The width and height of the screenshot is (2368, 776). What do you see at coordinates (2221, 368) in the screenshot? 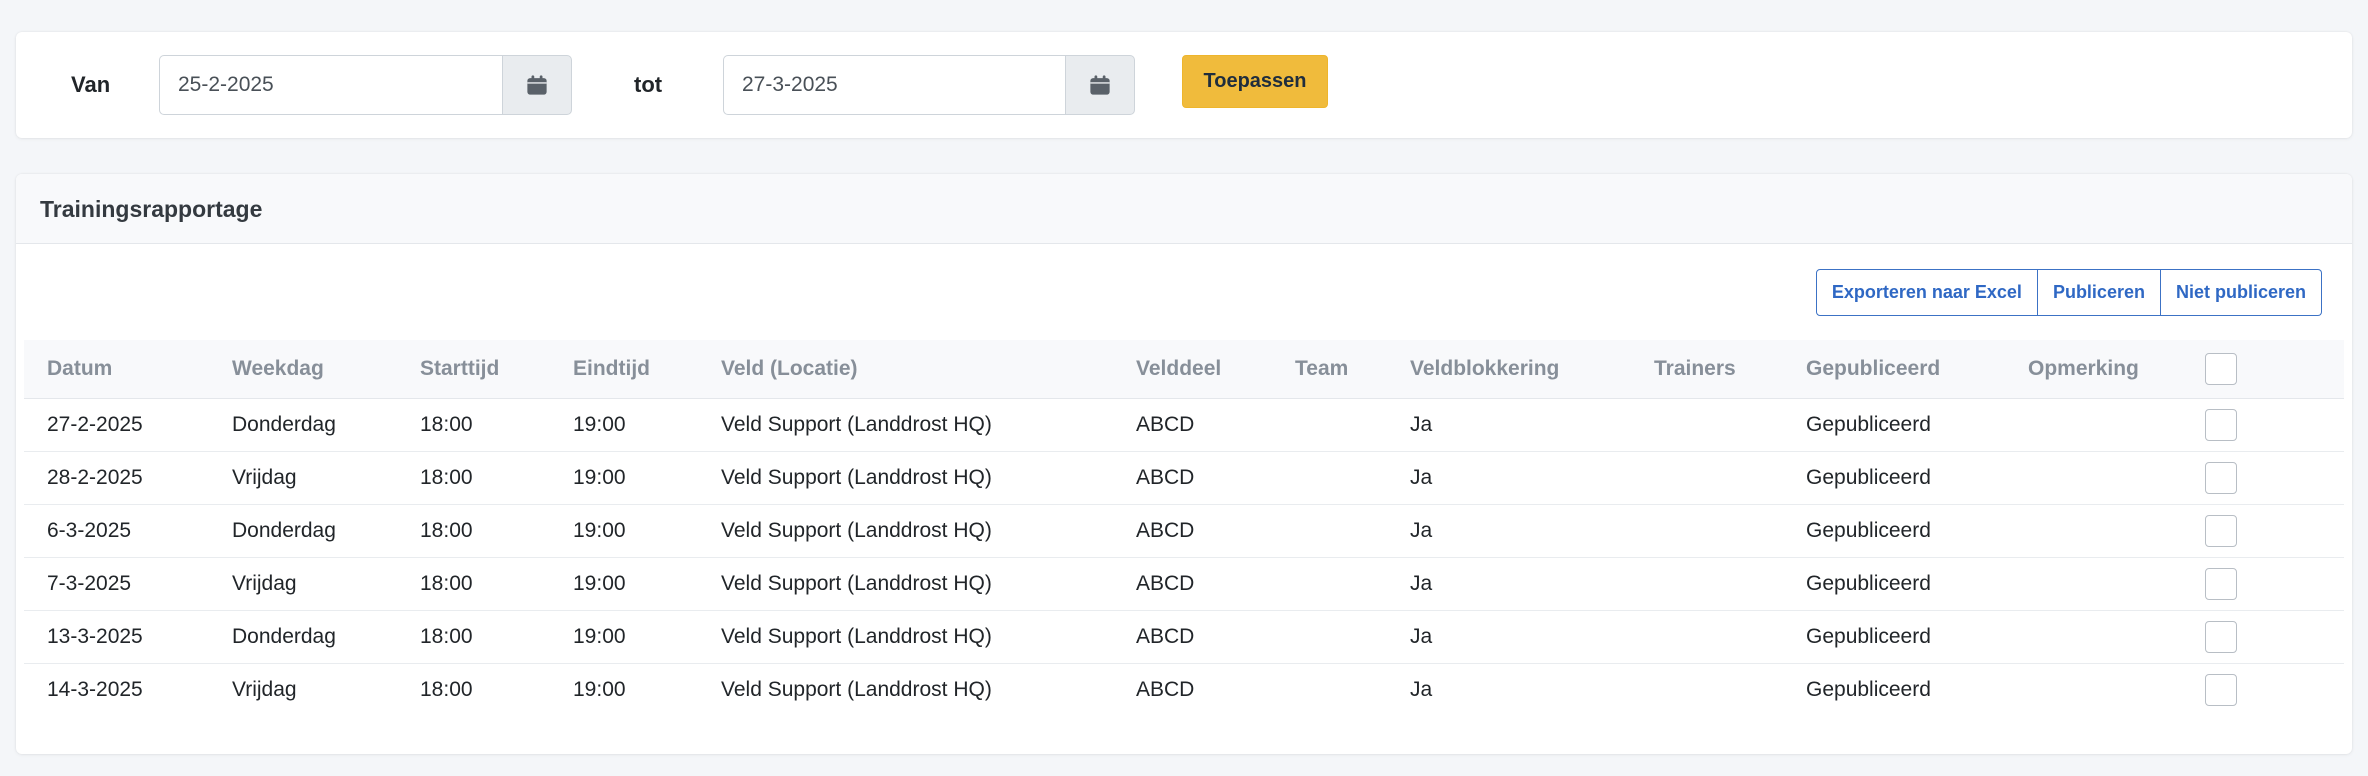
I see `select-all-checkbox` at bounding box center [2221, 368].